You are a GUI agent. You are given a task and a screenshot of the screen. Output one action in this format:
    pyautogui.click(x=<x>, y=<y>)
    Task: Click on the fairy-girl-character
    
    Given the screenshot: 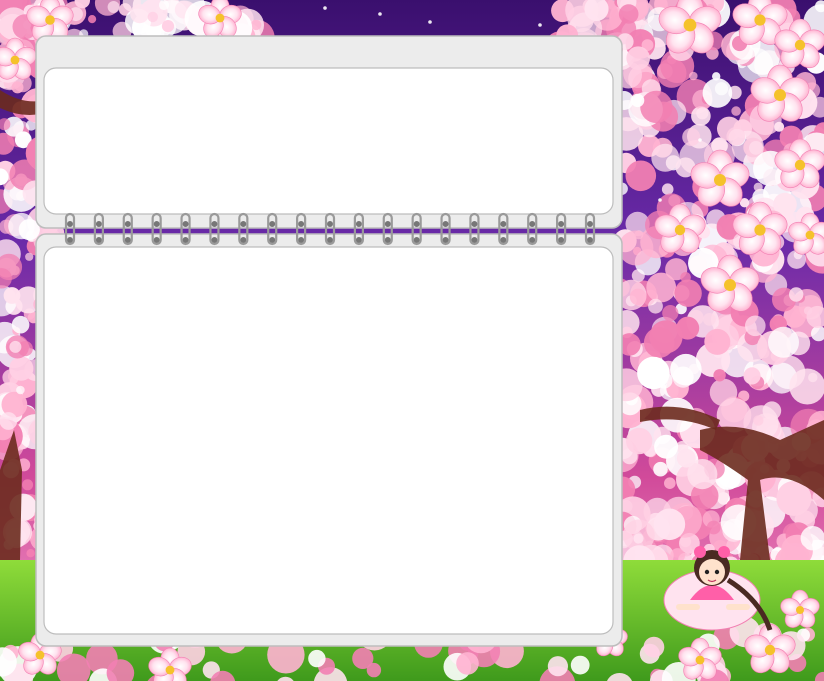 What is the action you would take?
    pyautogui.click(x=718, y=588)
    